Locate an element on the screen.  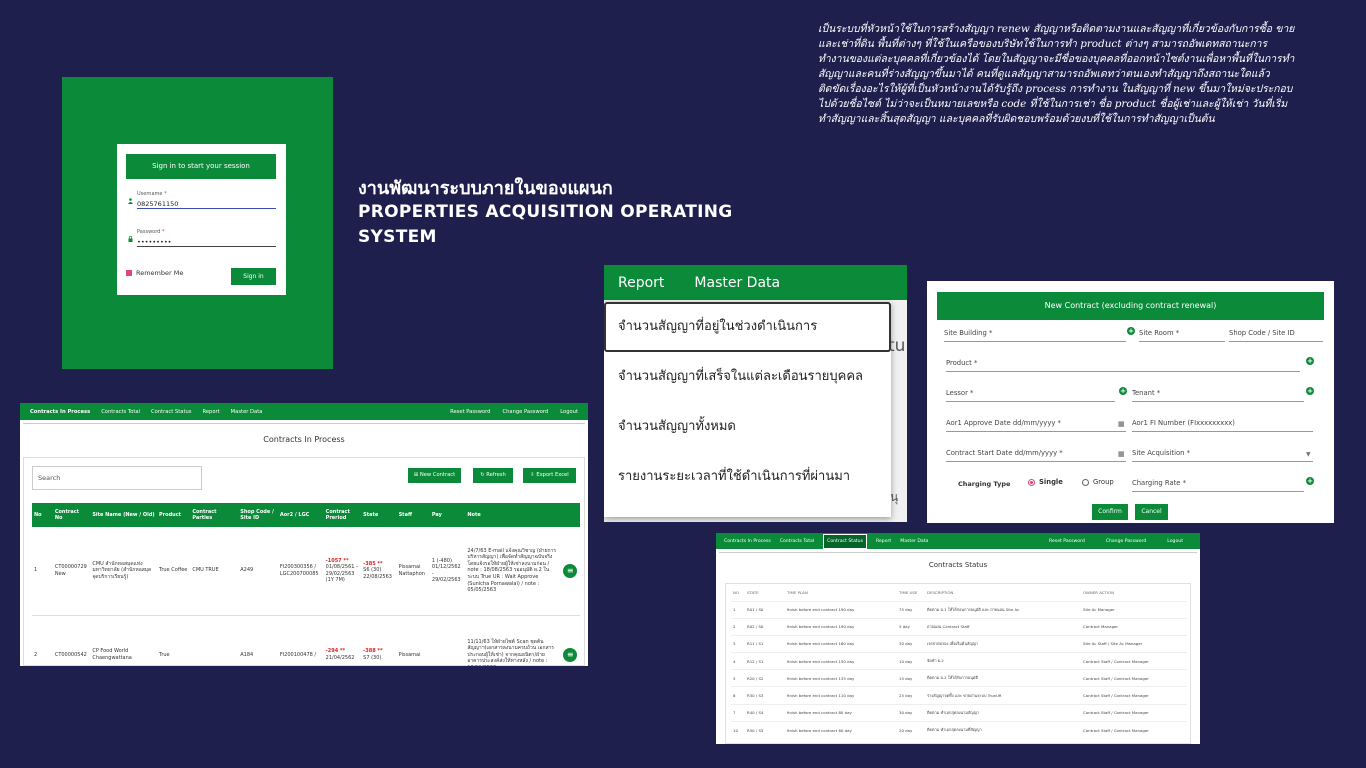
radio-on-icon is located at coordinates (1031, 482).